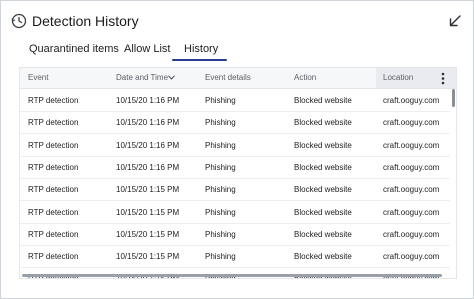 The width and height of the screenshot is (474, 299). What do you see at coordinates (199, 60) in the screenshot?
I see `active-tab-indicator` at bounding box center [199, 60].